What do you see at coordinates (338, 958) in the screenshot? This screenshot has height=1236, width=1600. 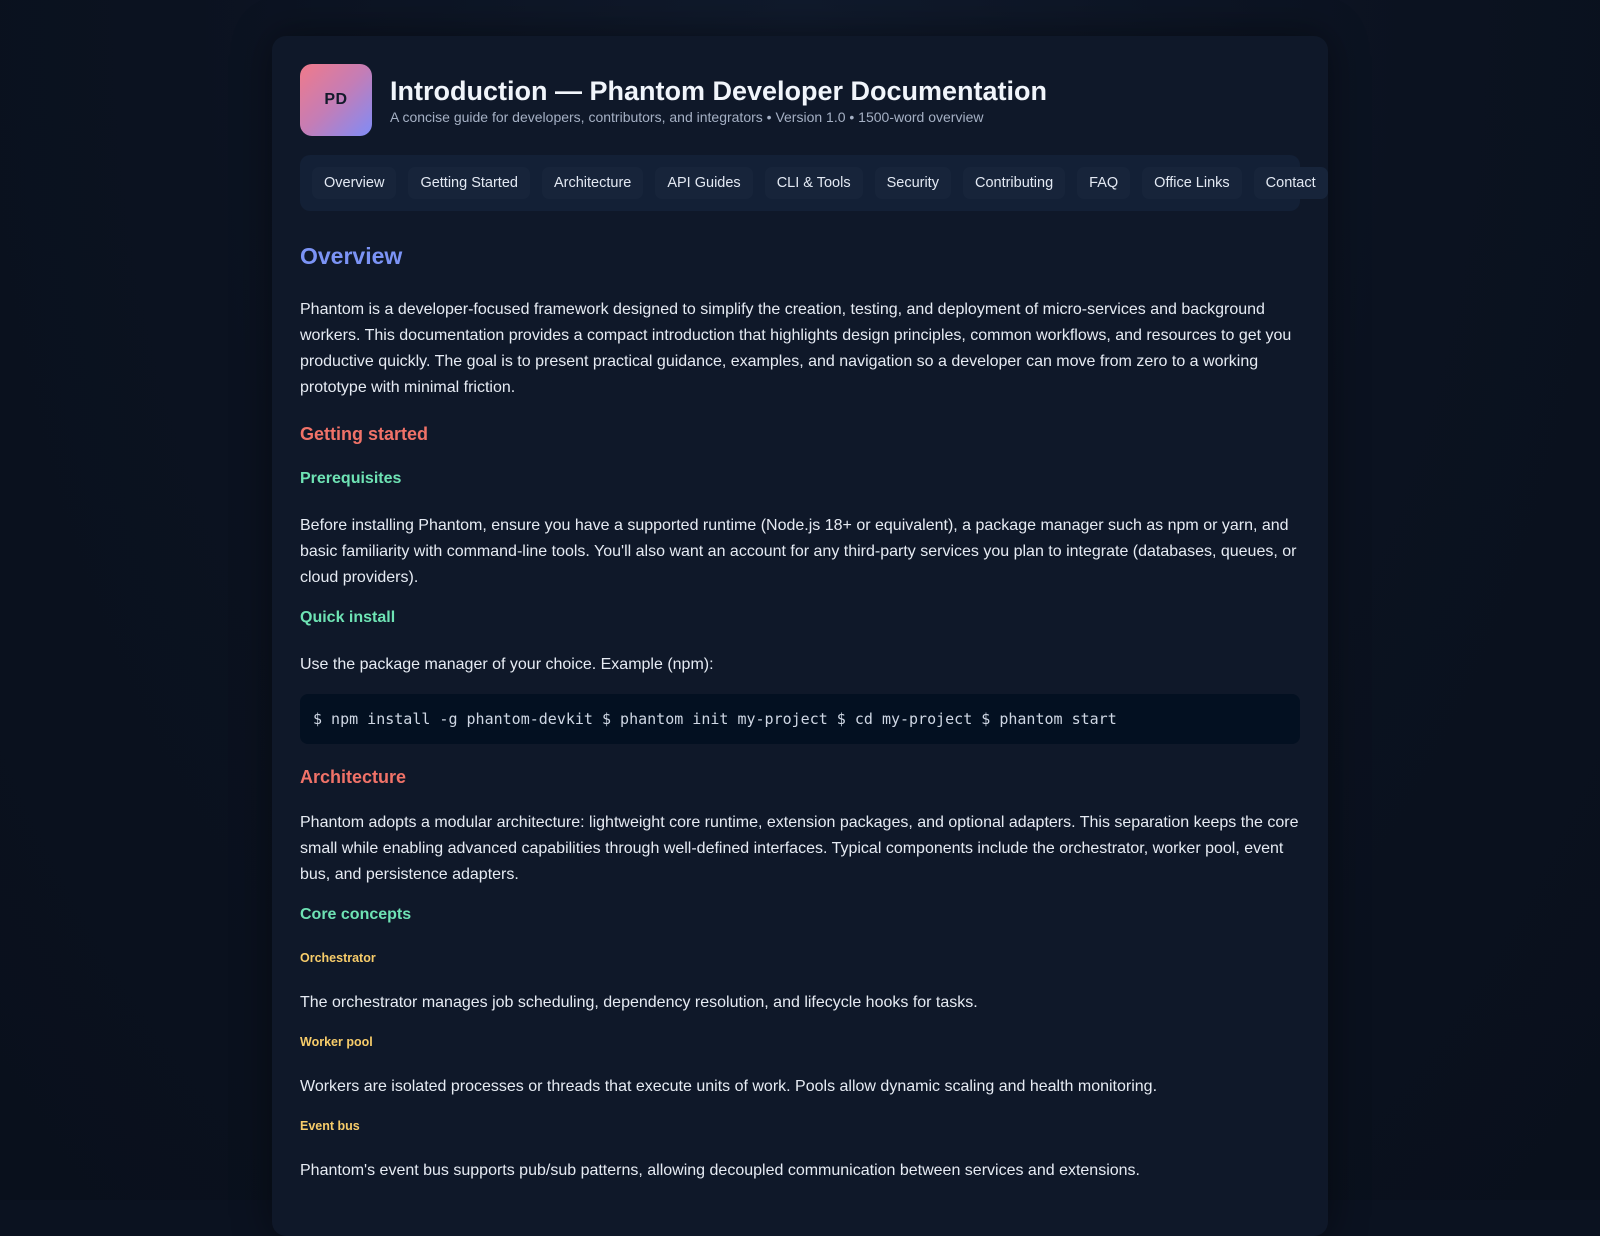 I see `orchestrator-heading: Orchestrator` at bounding box center [338, 958].